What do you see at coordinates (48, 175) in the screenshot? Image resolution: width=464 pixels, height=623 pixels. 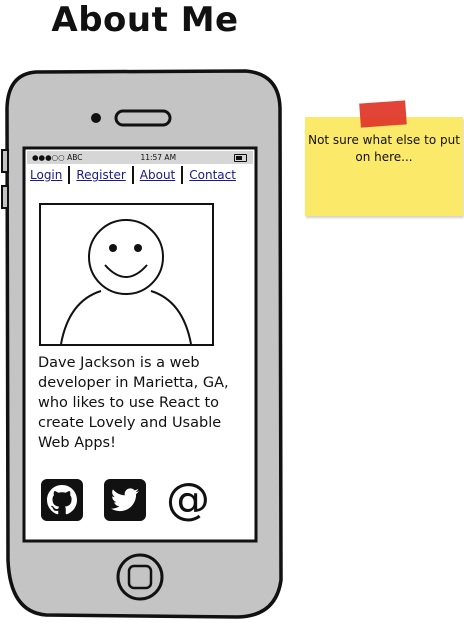 I see `nav-login-link: Login` at bounding box center [48, 175].